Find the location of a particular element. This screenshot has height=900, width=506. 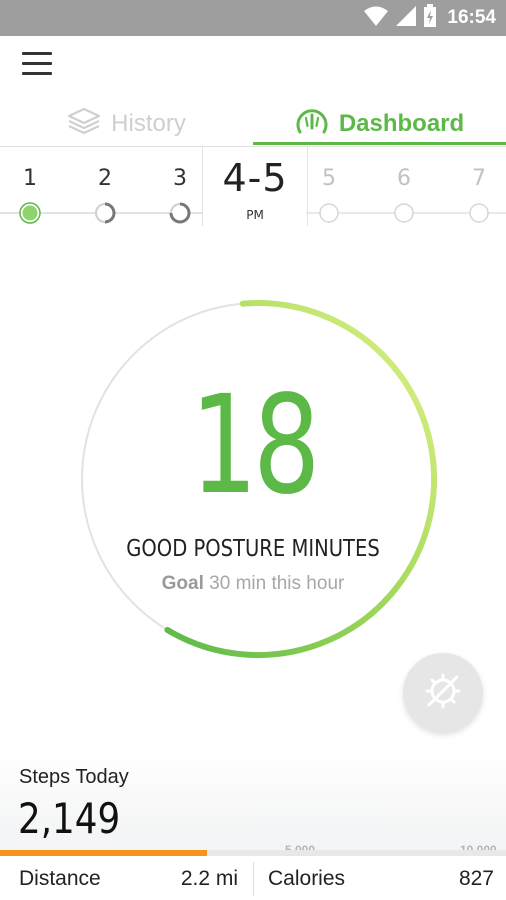

current-hour-range: 4-5 is located at coordinates (255, 178).